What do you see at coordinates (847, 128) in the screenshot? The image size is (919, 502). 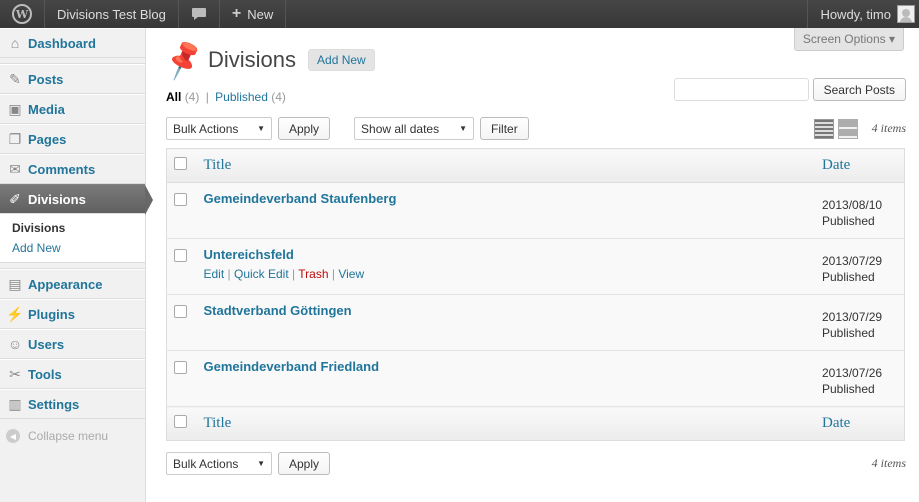 I see `excerpt-view-icon` at bounding box center [847, 128].